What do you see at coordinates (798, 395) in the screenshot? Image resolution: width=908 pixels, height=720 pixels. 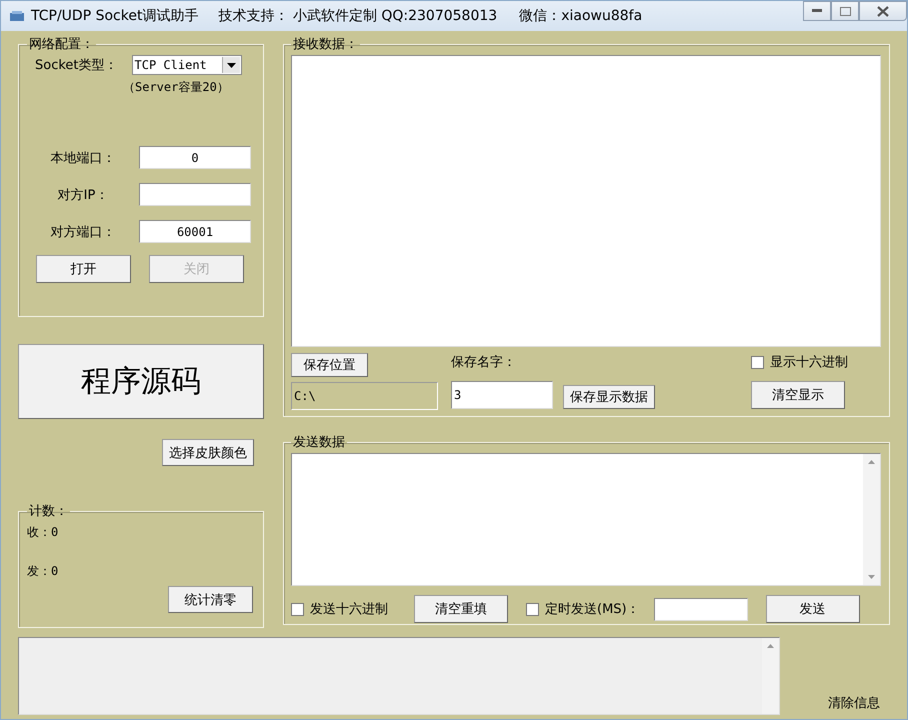 I see `clear-display-button: 清空显示` at bounding box center [798, 395].